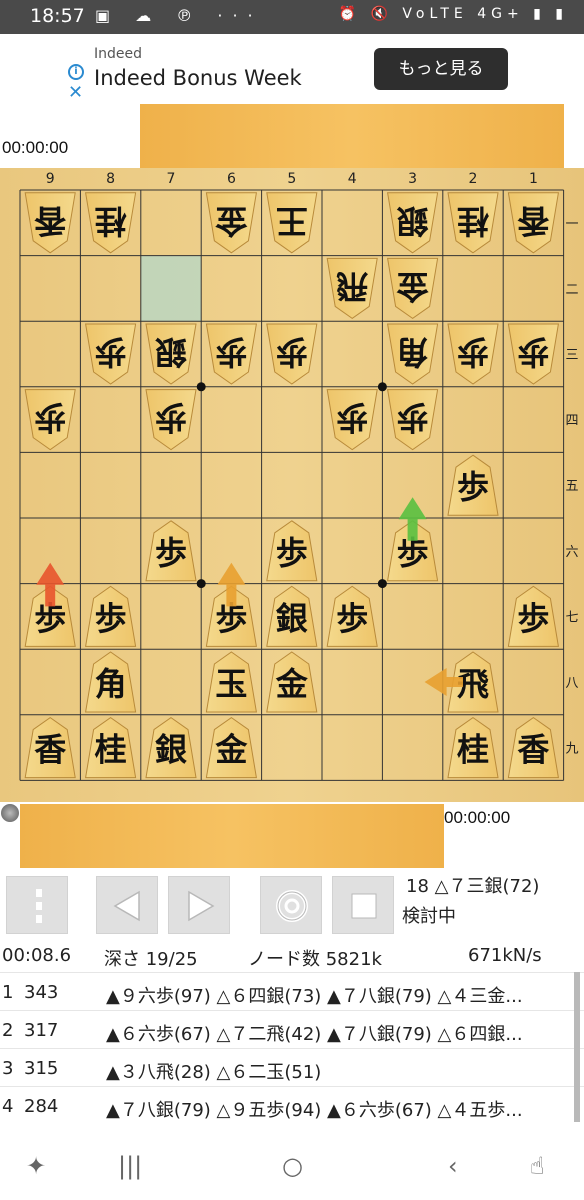 This screenshot has width=584, height=1200. I want to click on pv-line-3: 3 315 ▲３八飛(28) △６二玉(51), so click(292, 1067).